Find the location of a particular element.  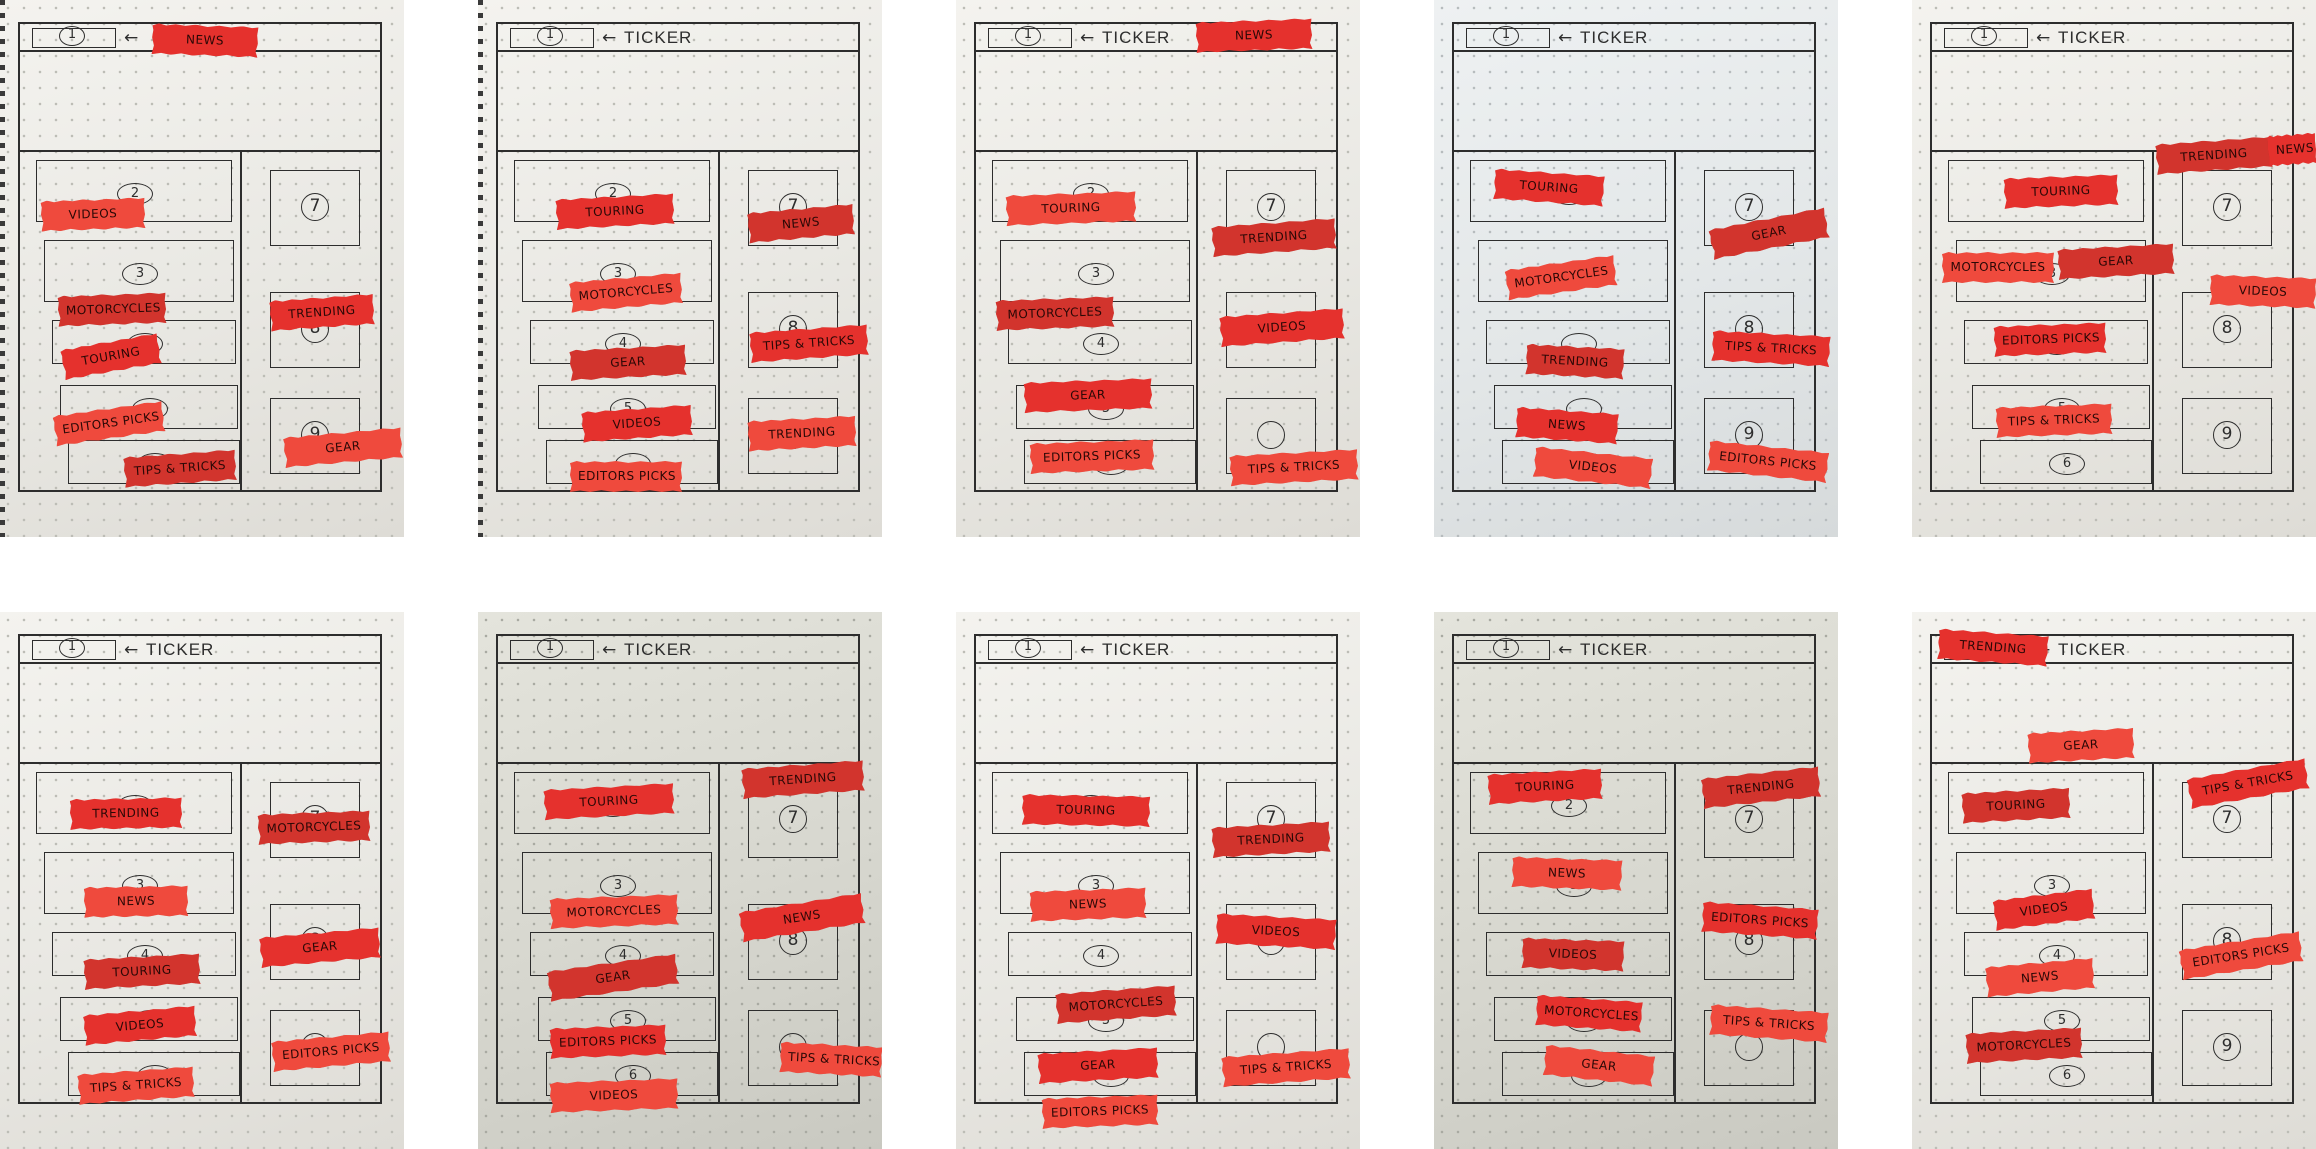

sidebar-slot-number: 8 is located at coordinates (2227, 329).